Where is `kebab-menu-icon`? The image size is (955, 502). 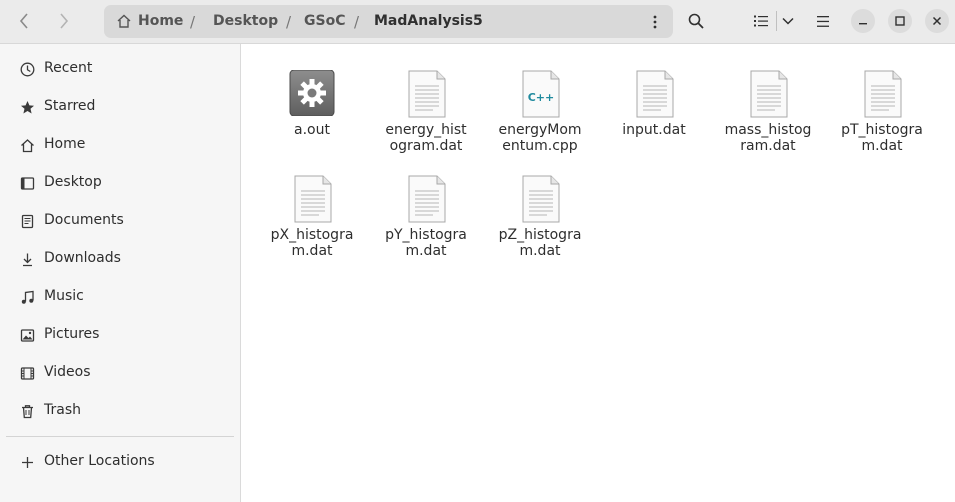
kebab-menu-icon is located at coordinates (655, 22).